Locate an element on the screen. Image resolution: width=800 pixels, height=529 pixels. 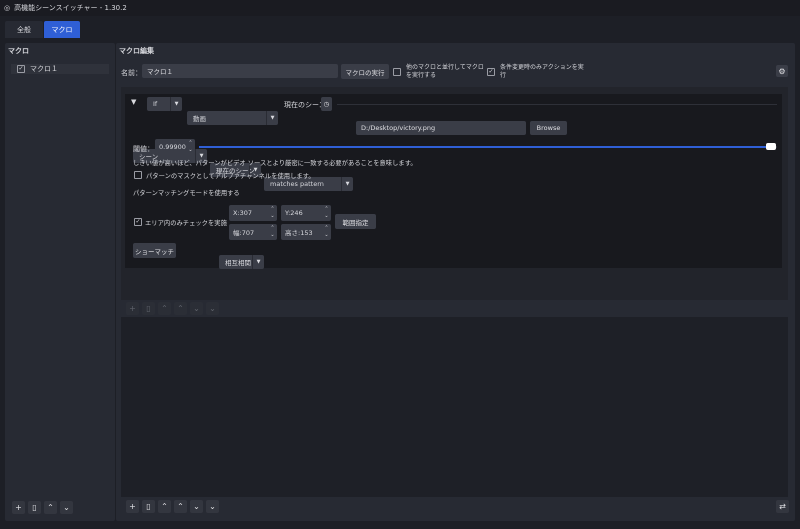
area-width-spinbox: 幅:707 ⌃ ⌄ is located at coordinates (253, 232).